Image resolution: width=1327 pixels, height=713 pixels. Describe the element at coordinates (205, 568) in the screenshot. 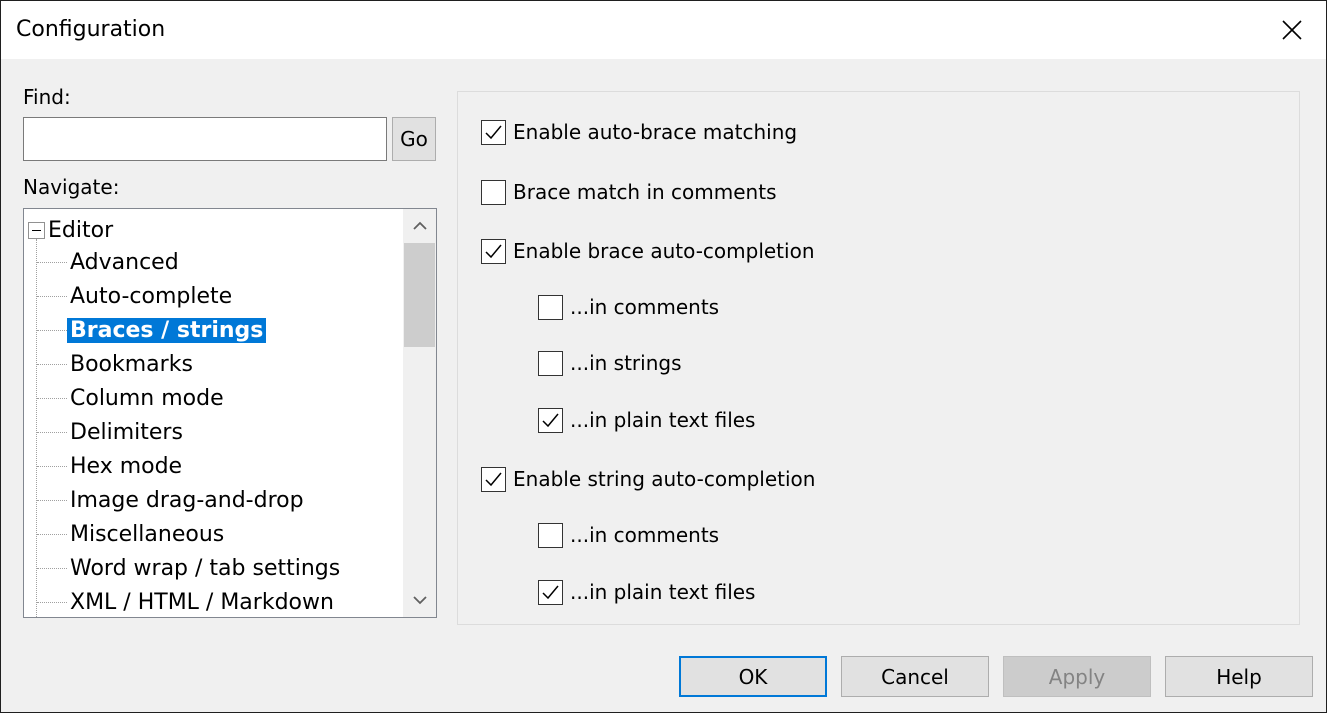

I see `tree-item-label: Word wrap / tab settings` at that location.